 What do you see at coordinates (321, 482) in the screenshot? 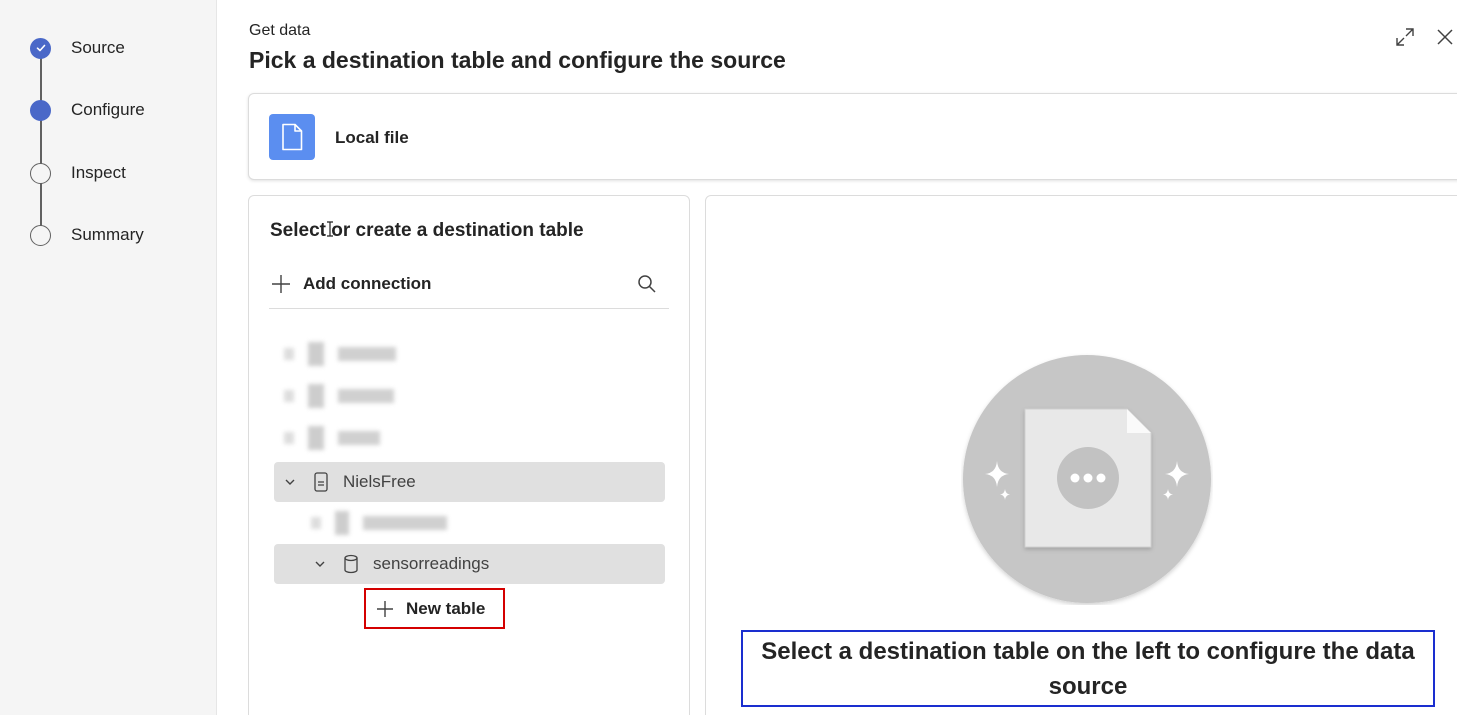
I see `device-icon` at bounding box center [321, 482].